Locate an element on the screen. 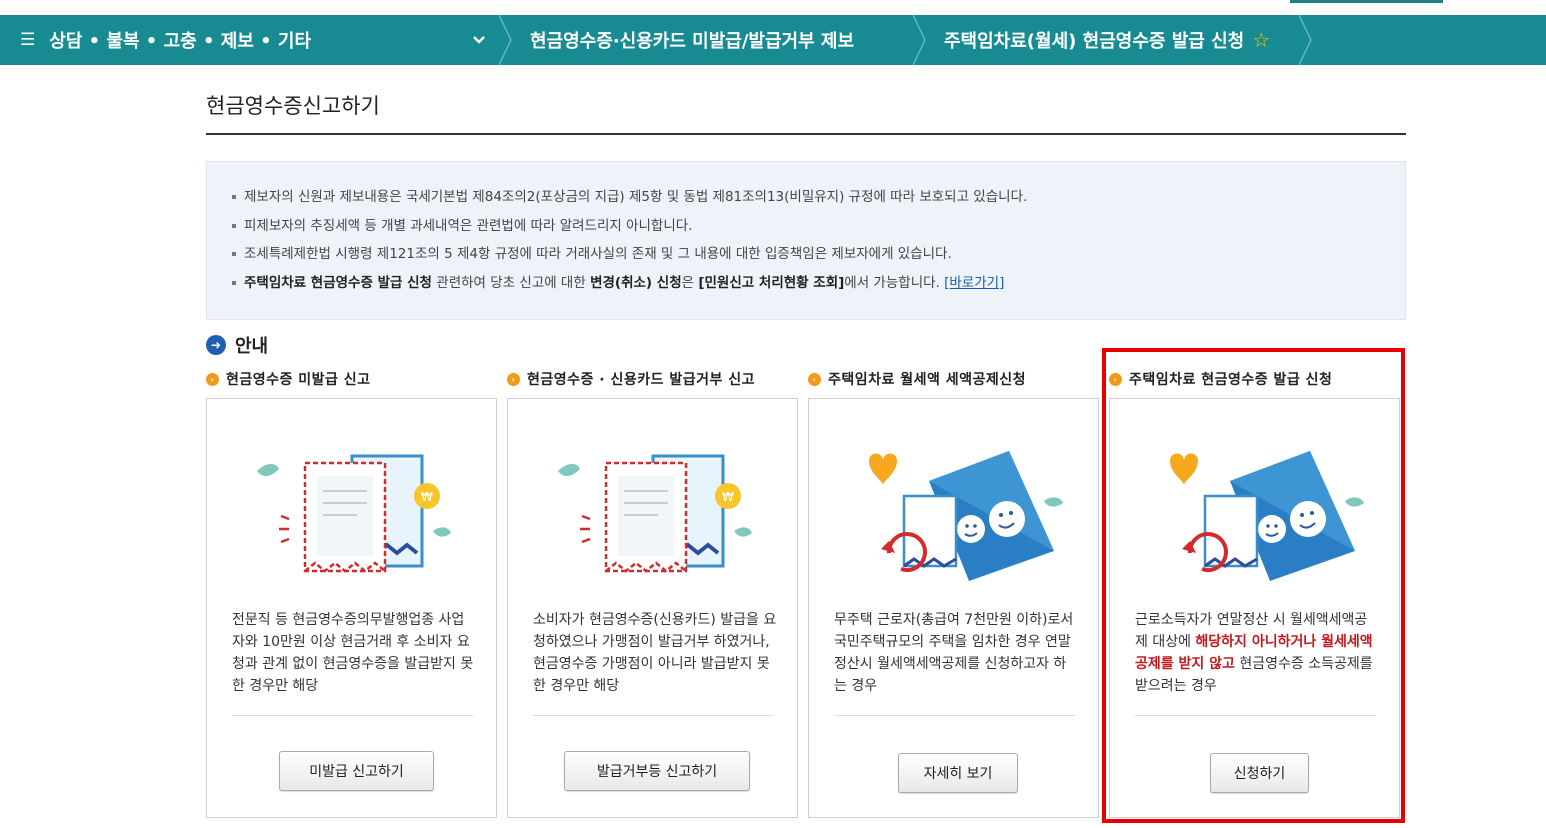 This screenshot has width=1546, height=828. top-accent-line is located at coordinates (1366, 1).